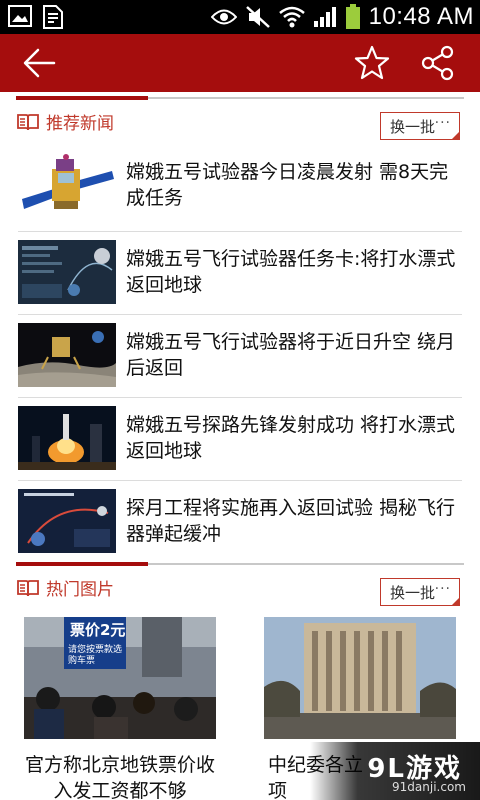 Image resolution: width=480 pixels, height=800 pixels. What do you see at coordinates (291, 272) in the screenshot?
I see `news-title: 嫦娥五号飞行试验器任务卡:将打水漂式返回地球` at bounding box center [291, 272].